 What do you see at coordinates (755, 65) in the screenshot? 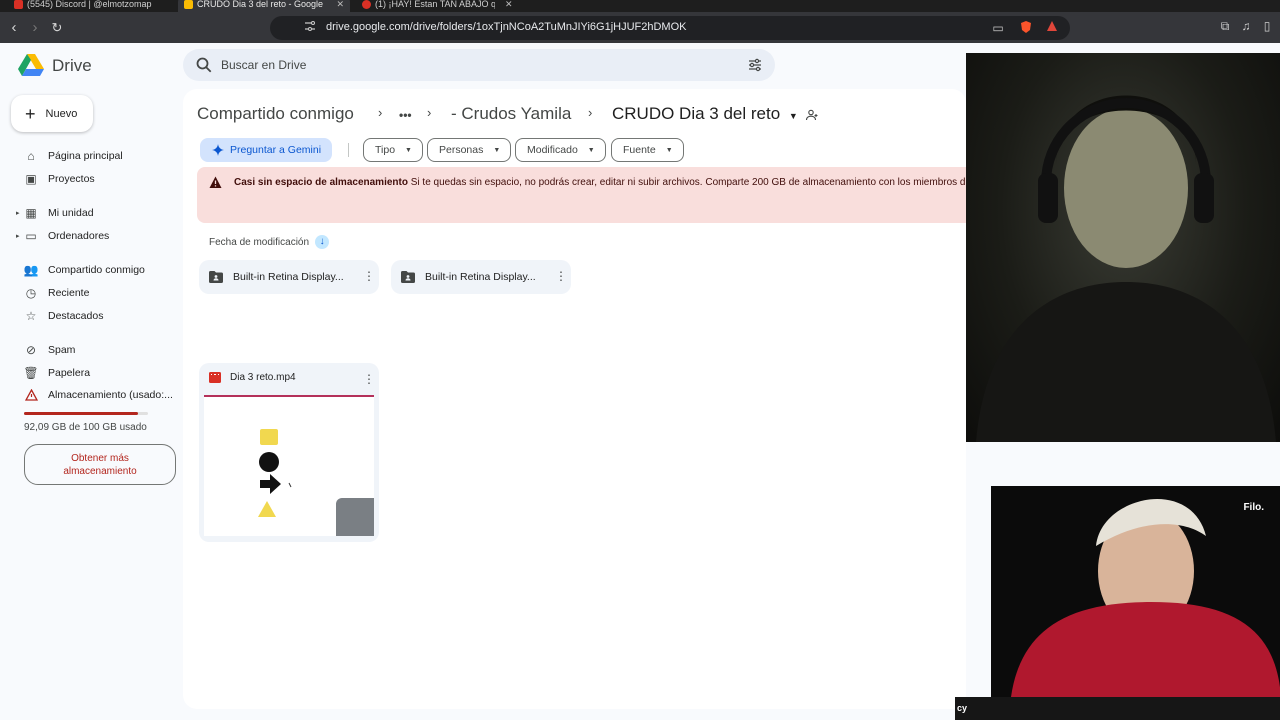
I see `search-options-icon` at bounding box center [755, 65].